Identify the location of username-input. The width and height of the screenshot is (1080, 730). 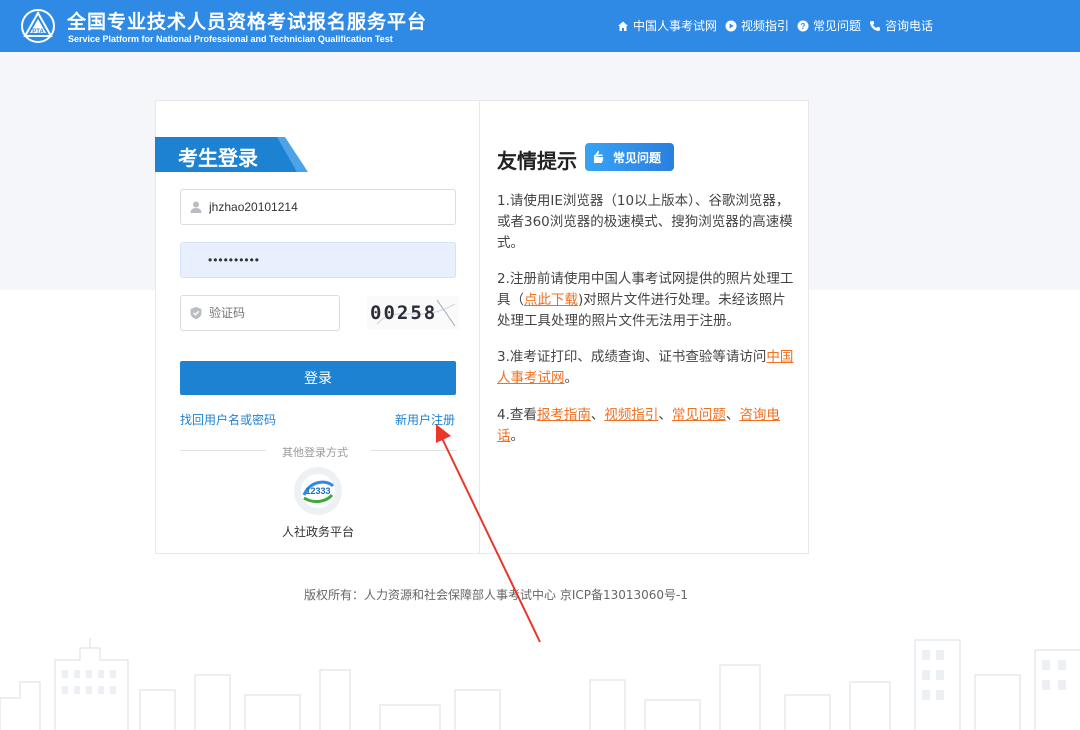
(332, 207).